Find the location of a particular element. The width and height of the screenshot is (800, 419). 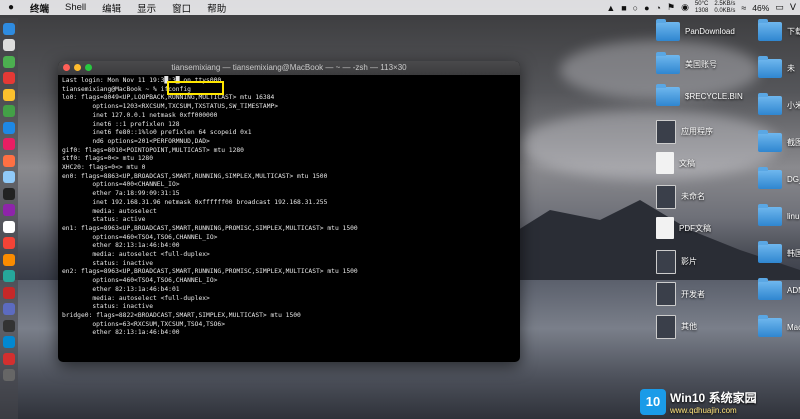

desktop-icon: $RECYCLE.BIN is located at coordinates (699, 95).